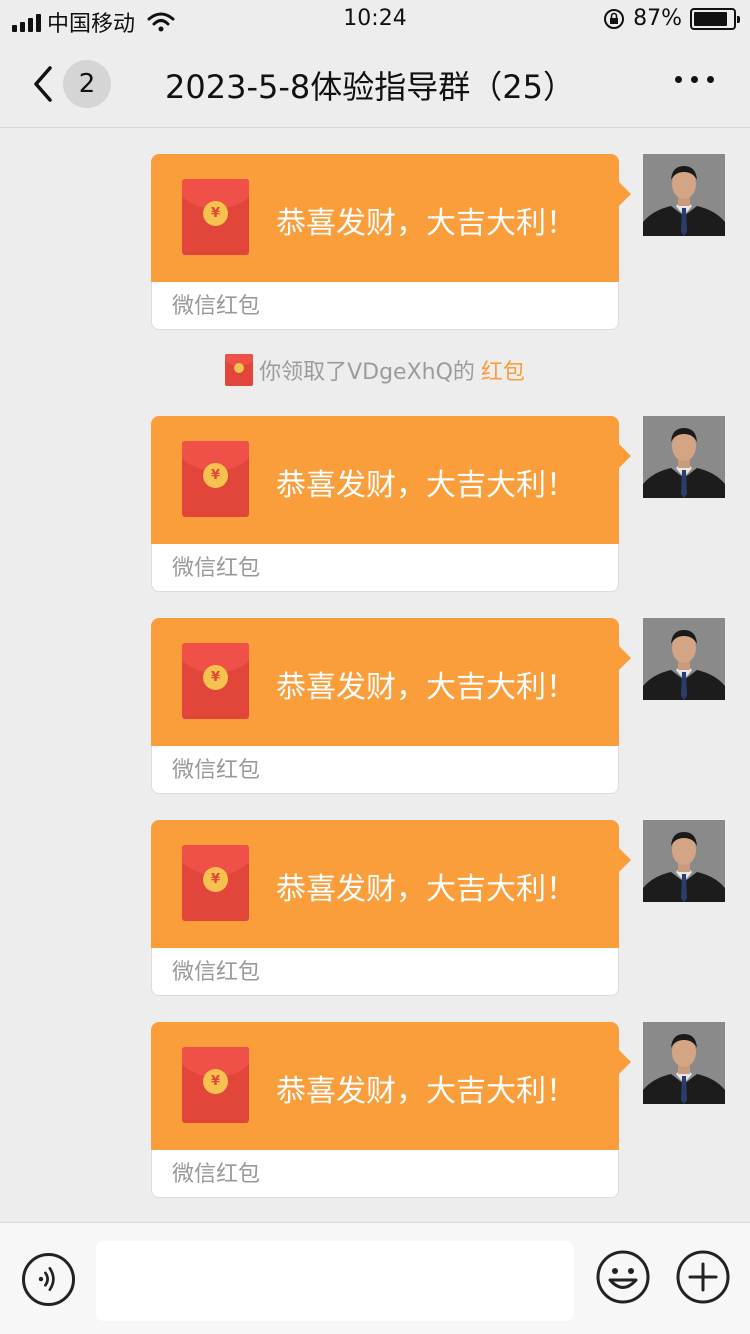 This screenshot has height=1334, width=750. Describe the element at coordinates (657, 18) in the screenshot. I see `battery-percent: 87%` at that location.